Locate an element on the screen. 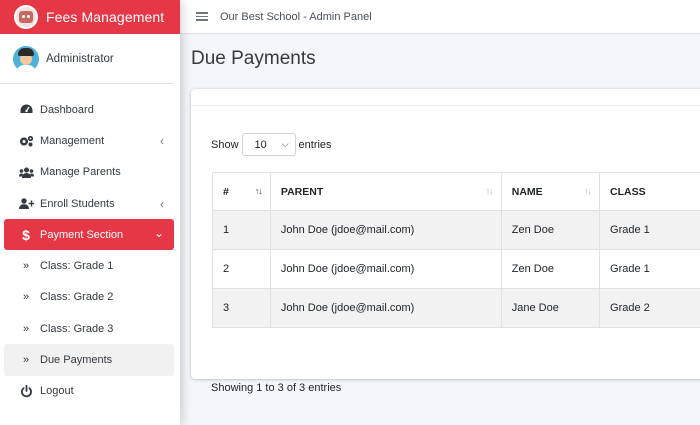 The height and width of the screenshot is (425, 700). topbar-title: Our Best School - Admin Panel is located at coordinates (296, 17).